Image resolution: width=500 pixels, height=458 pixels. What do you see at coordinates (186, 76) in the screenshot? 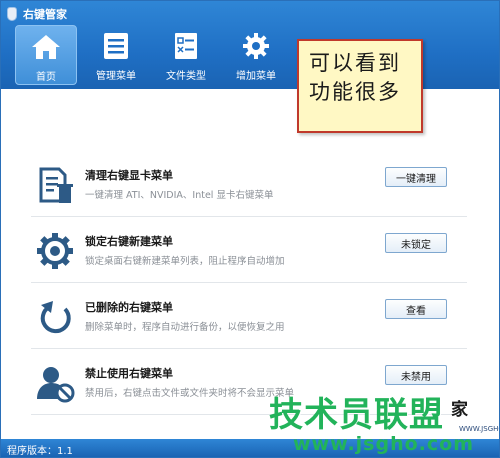
I see `nav-label: 文件类型` at bounding box center [186, 76].